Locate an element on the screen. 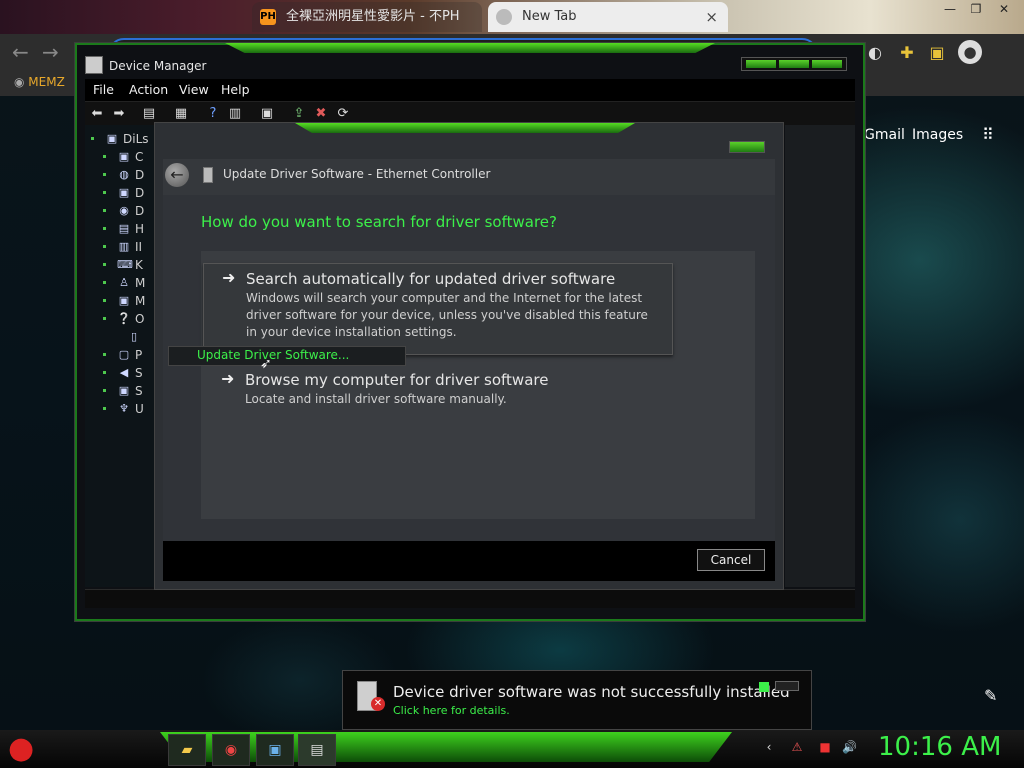 Image resolution: width=1024 pixels, height=768 pixels. tree-item: ❔ O is located at coordinates (120, 320).